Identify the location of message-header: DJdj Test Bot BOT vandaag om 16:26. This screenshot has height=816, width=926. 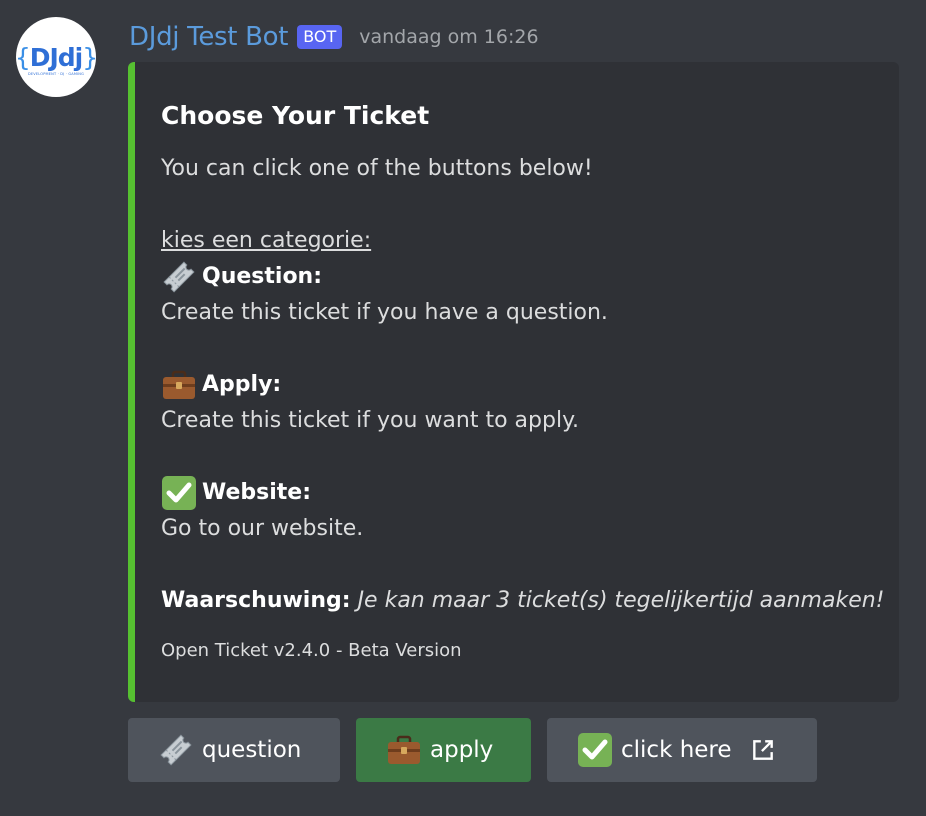
(334, 37).